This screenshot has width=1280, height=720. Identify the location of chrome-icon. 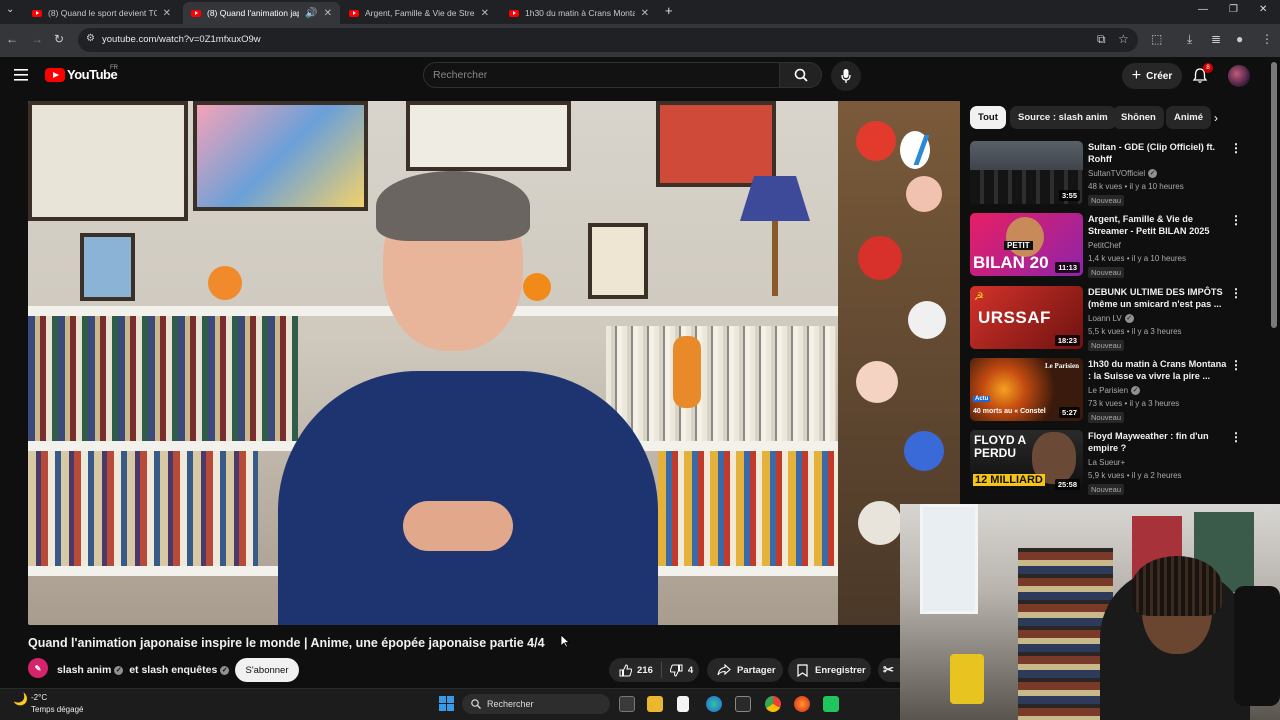
(773, 704).